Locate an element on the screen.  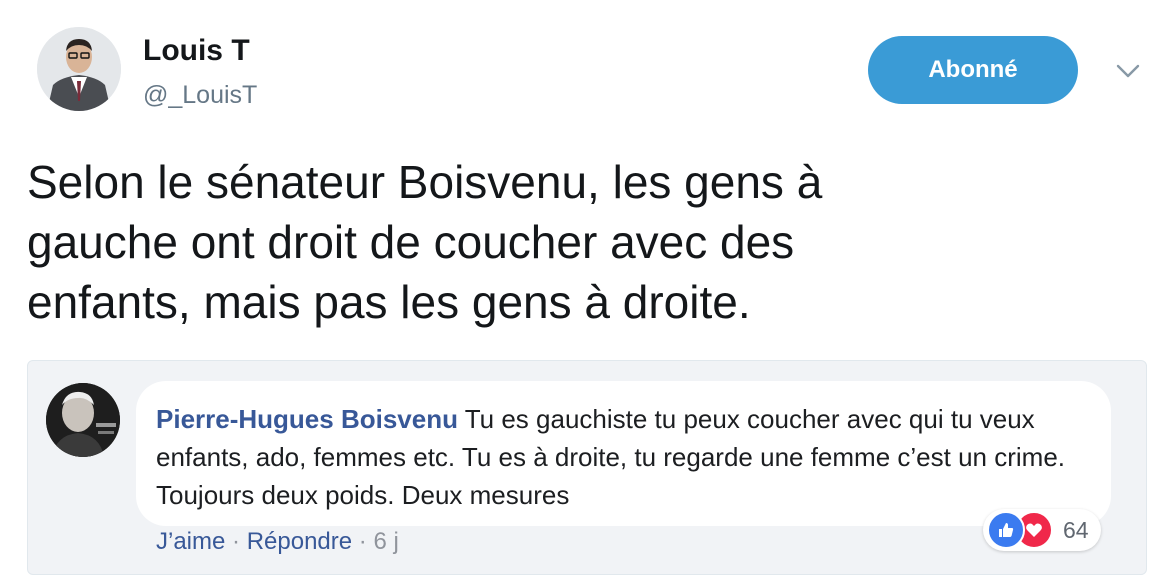
author-name: Louis T is located at coordinates (196, 51).